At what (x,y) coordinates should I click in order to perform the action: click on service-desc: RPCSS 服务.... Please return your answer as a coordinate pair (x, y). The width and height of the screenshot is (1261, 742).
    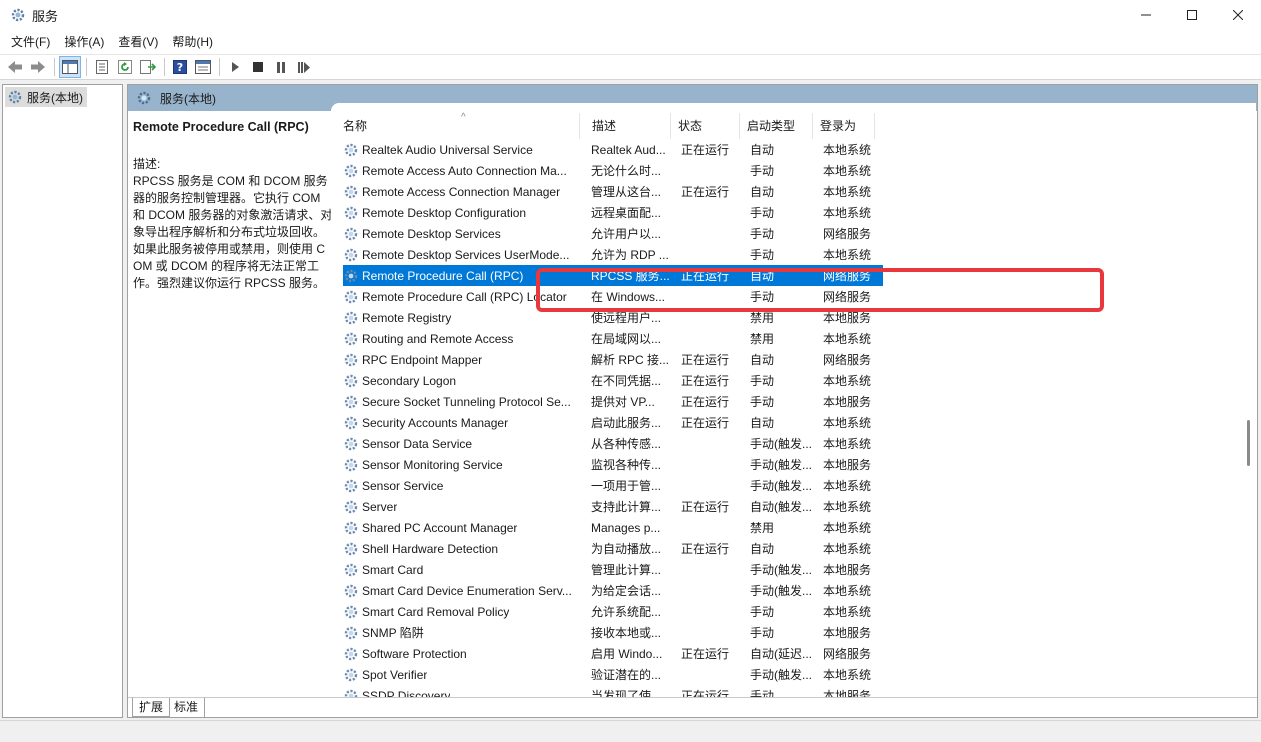
    Looking at the image, I should click on (630, 276).